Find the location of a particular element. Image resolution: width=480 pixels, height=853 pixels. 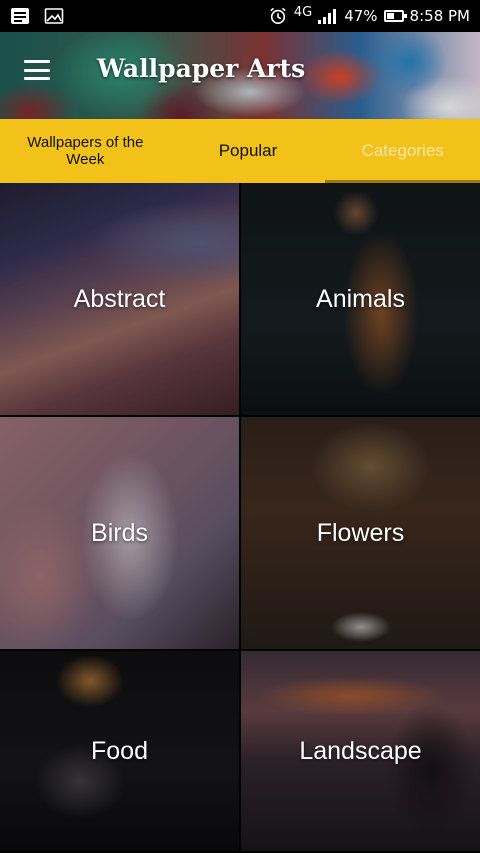

message-icon is located at coordinates (20, 16).